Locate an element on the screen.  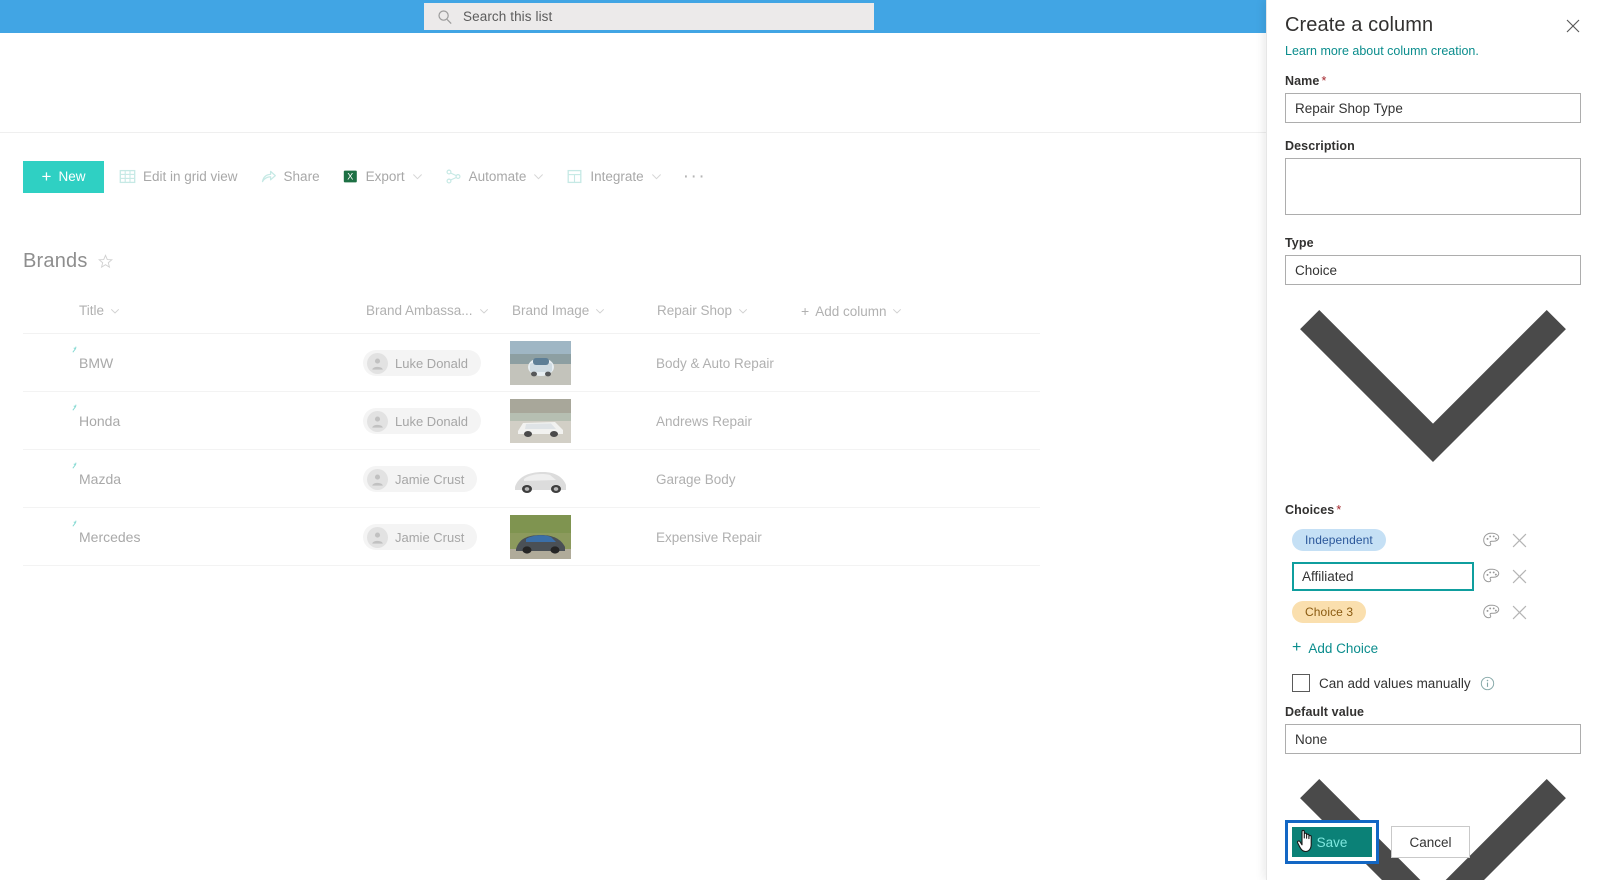
choice-value-slot: Choice 3 is located at coordinates (1381, 612).